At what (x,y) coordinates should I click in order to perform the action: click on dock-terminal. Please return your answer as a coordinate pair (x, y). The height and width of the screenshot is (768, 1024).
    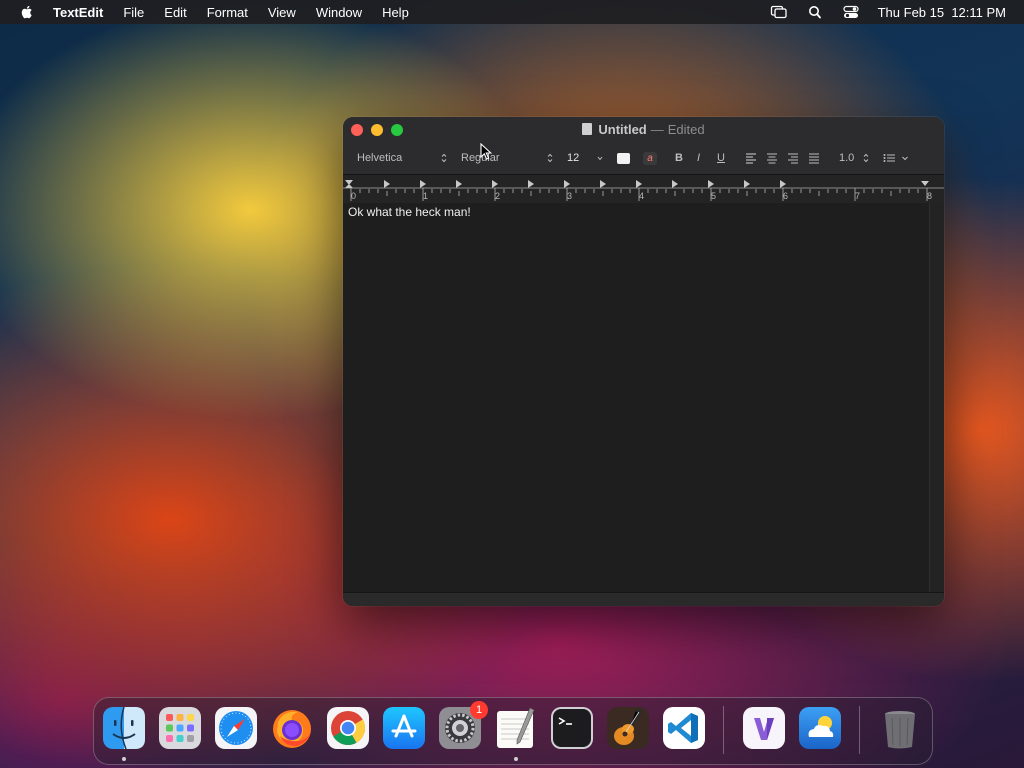
    Looking at the image, I should click on (572, 728).